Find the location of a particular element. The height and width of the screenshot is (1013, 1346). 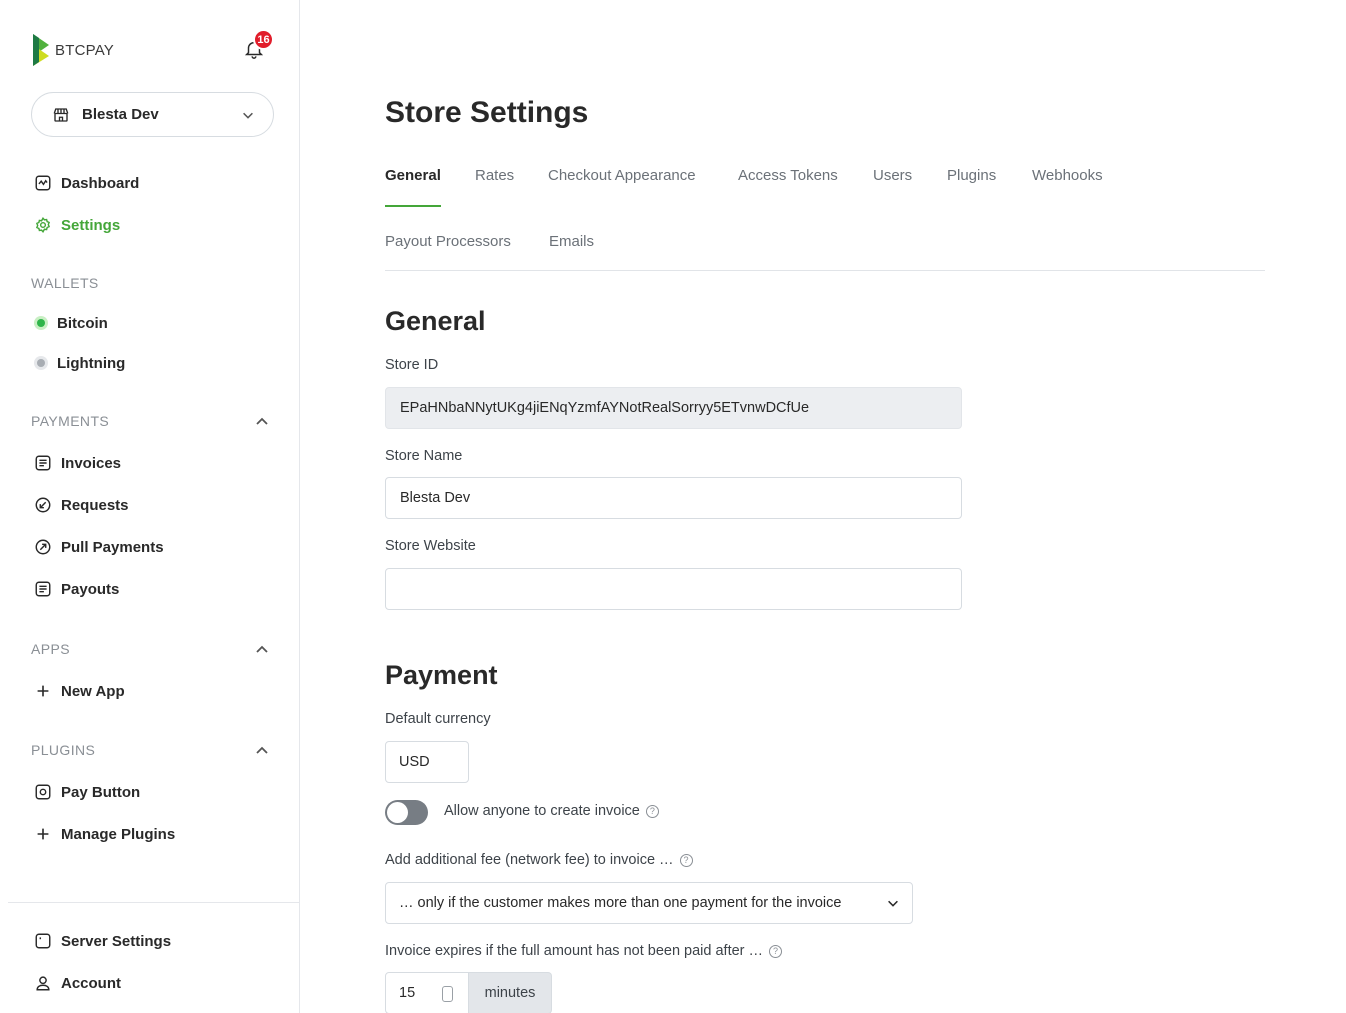

brand-name: BTCPAY is located at coordinates (84, 50).